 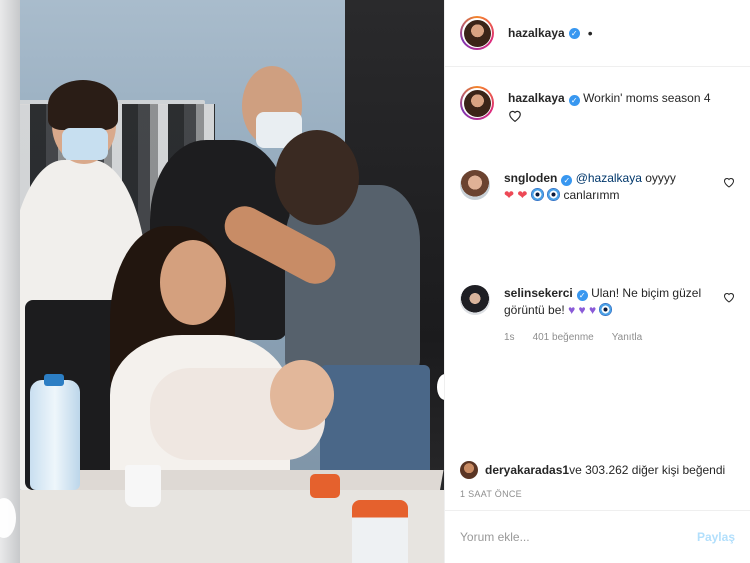 I want to click on comment-item: sngloden ✓ @hazalkaya oyyyy ❤ ❤ canlarımm, so click(x=597, y=187).